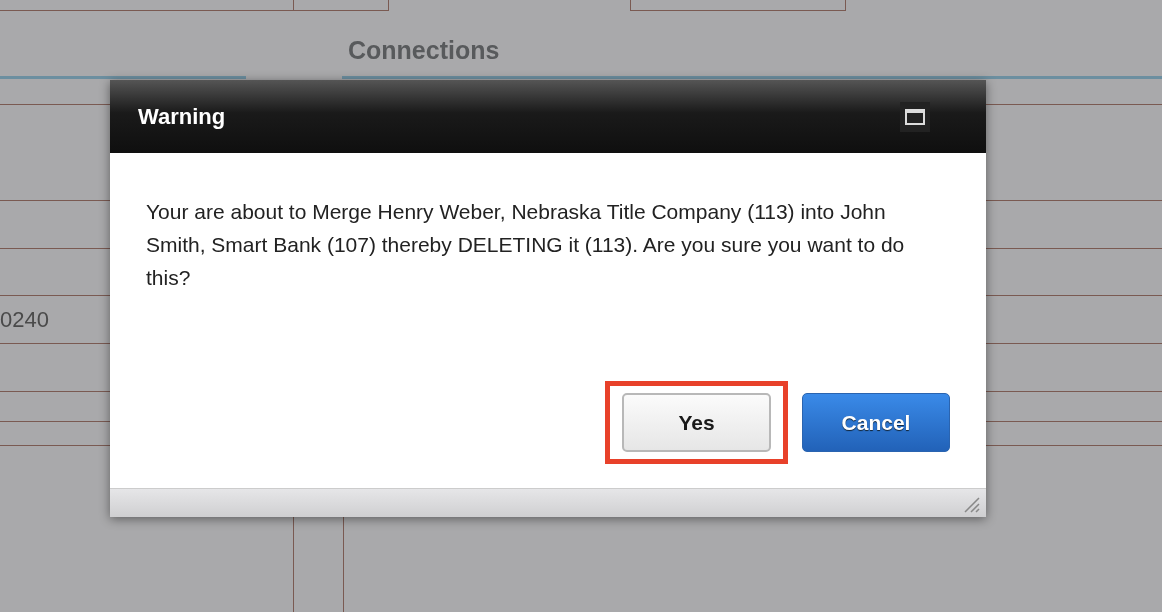 The image size is (1162, 612). I want to click on resize-grip-icon, so click(971, 504).